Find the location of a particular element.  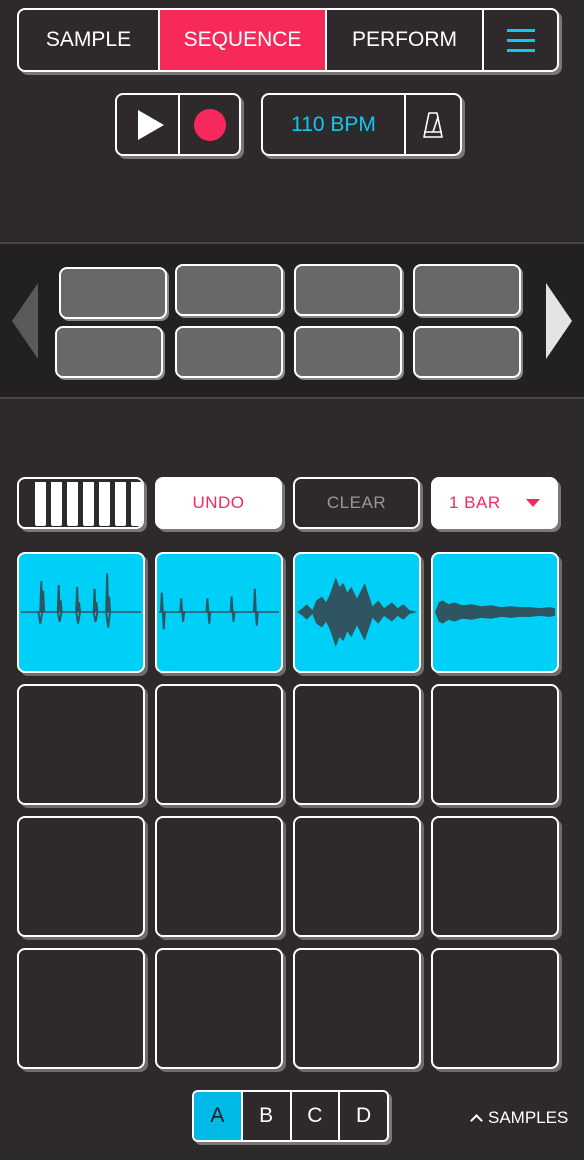

tempo-controls: 110 BPM is located at coordinates (361, 124).